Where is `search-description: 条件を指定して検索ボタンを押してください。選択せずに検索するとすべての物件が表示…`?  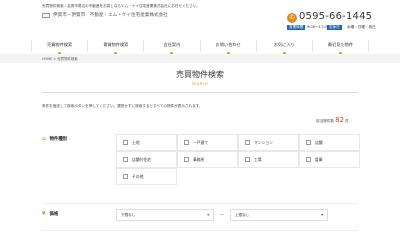
search-description: 条件を指定して検索ボタンを押してください。選択せずに検索するとすべての物件が表示… is located at coordinates (122, 106).